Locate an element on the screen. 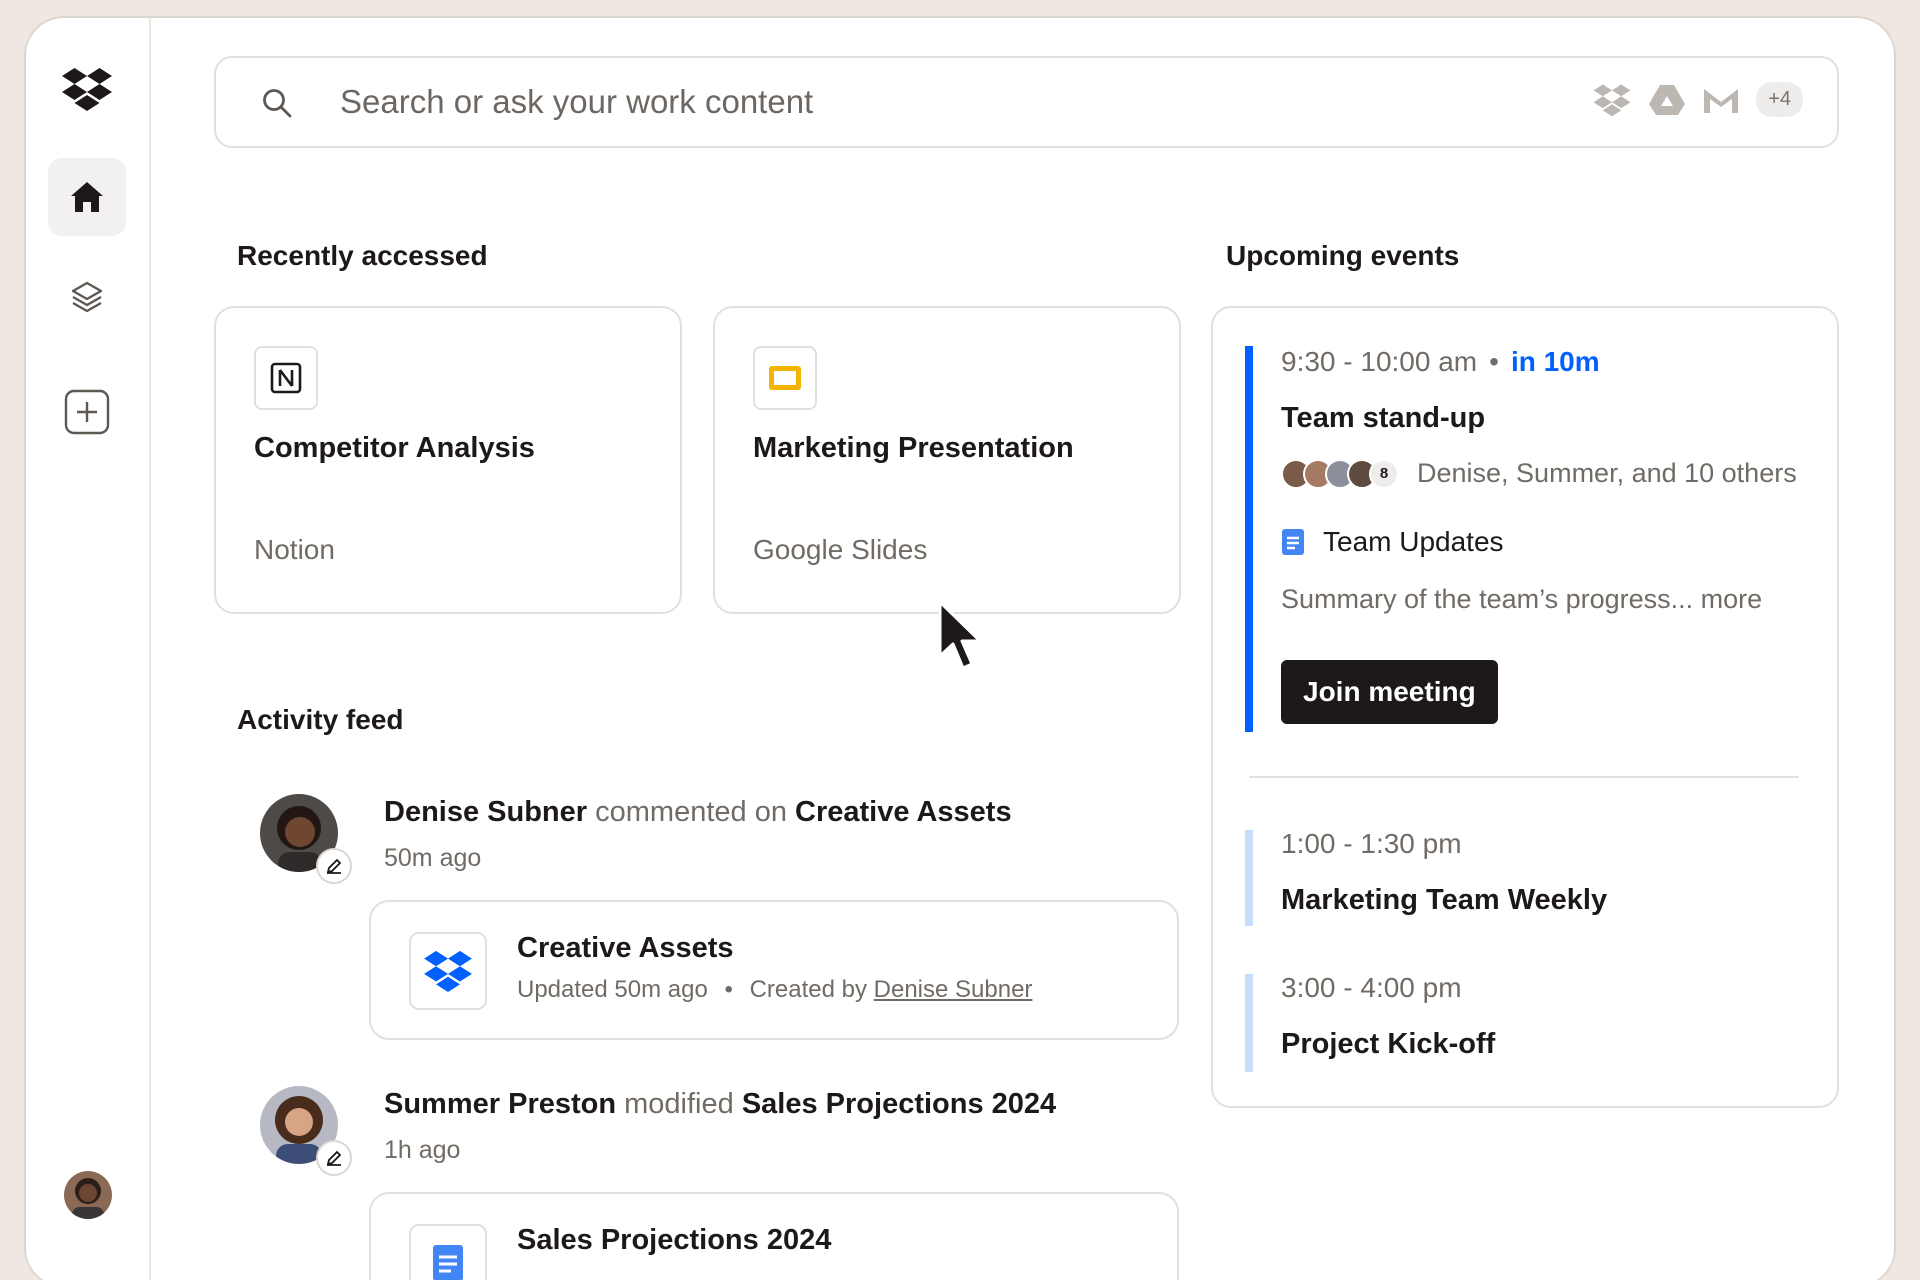  recent-card: Marketing Presentation Google Slides is located at coordinates (947, 460).